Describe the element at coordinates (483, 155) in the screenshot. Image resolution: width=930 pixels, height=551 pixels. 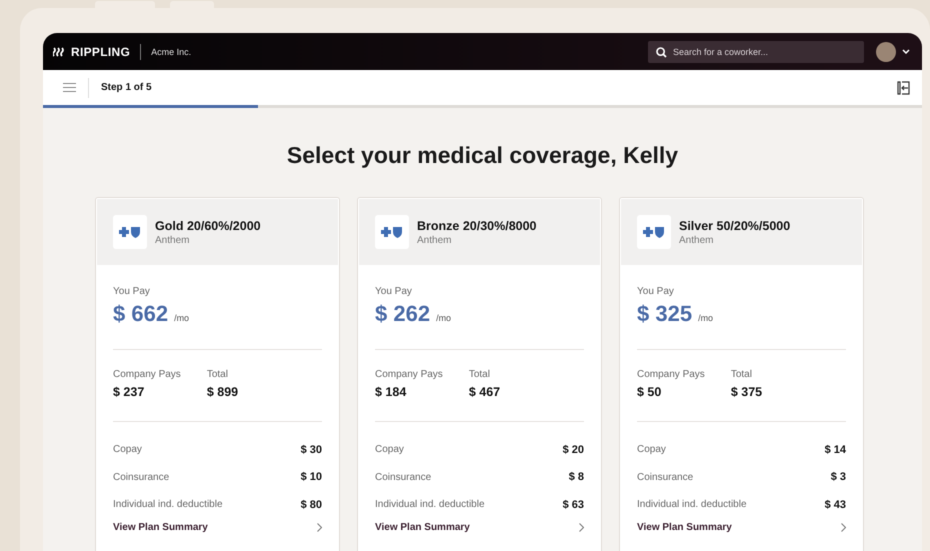
I see `page-title: Select your medical coverage, Kelly` at that location.